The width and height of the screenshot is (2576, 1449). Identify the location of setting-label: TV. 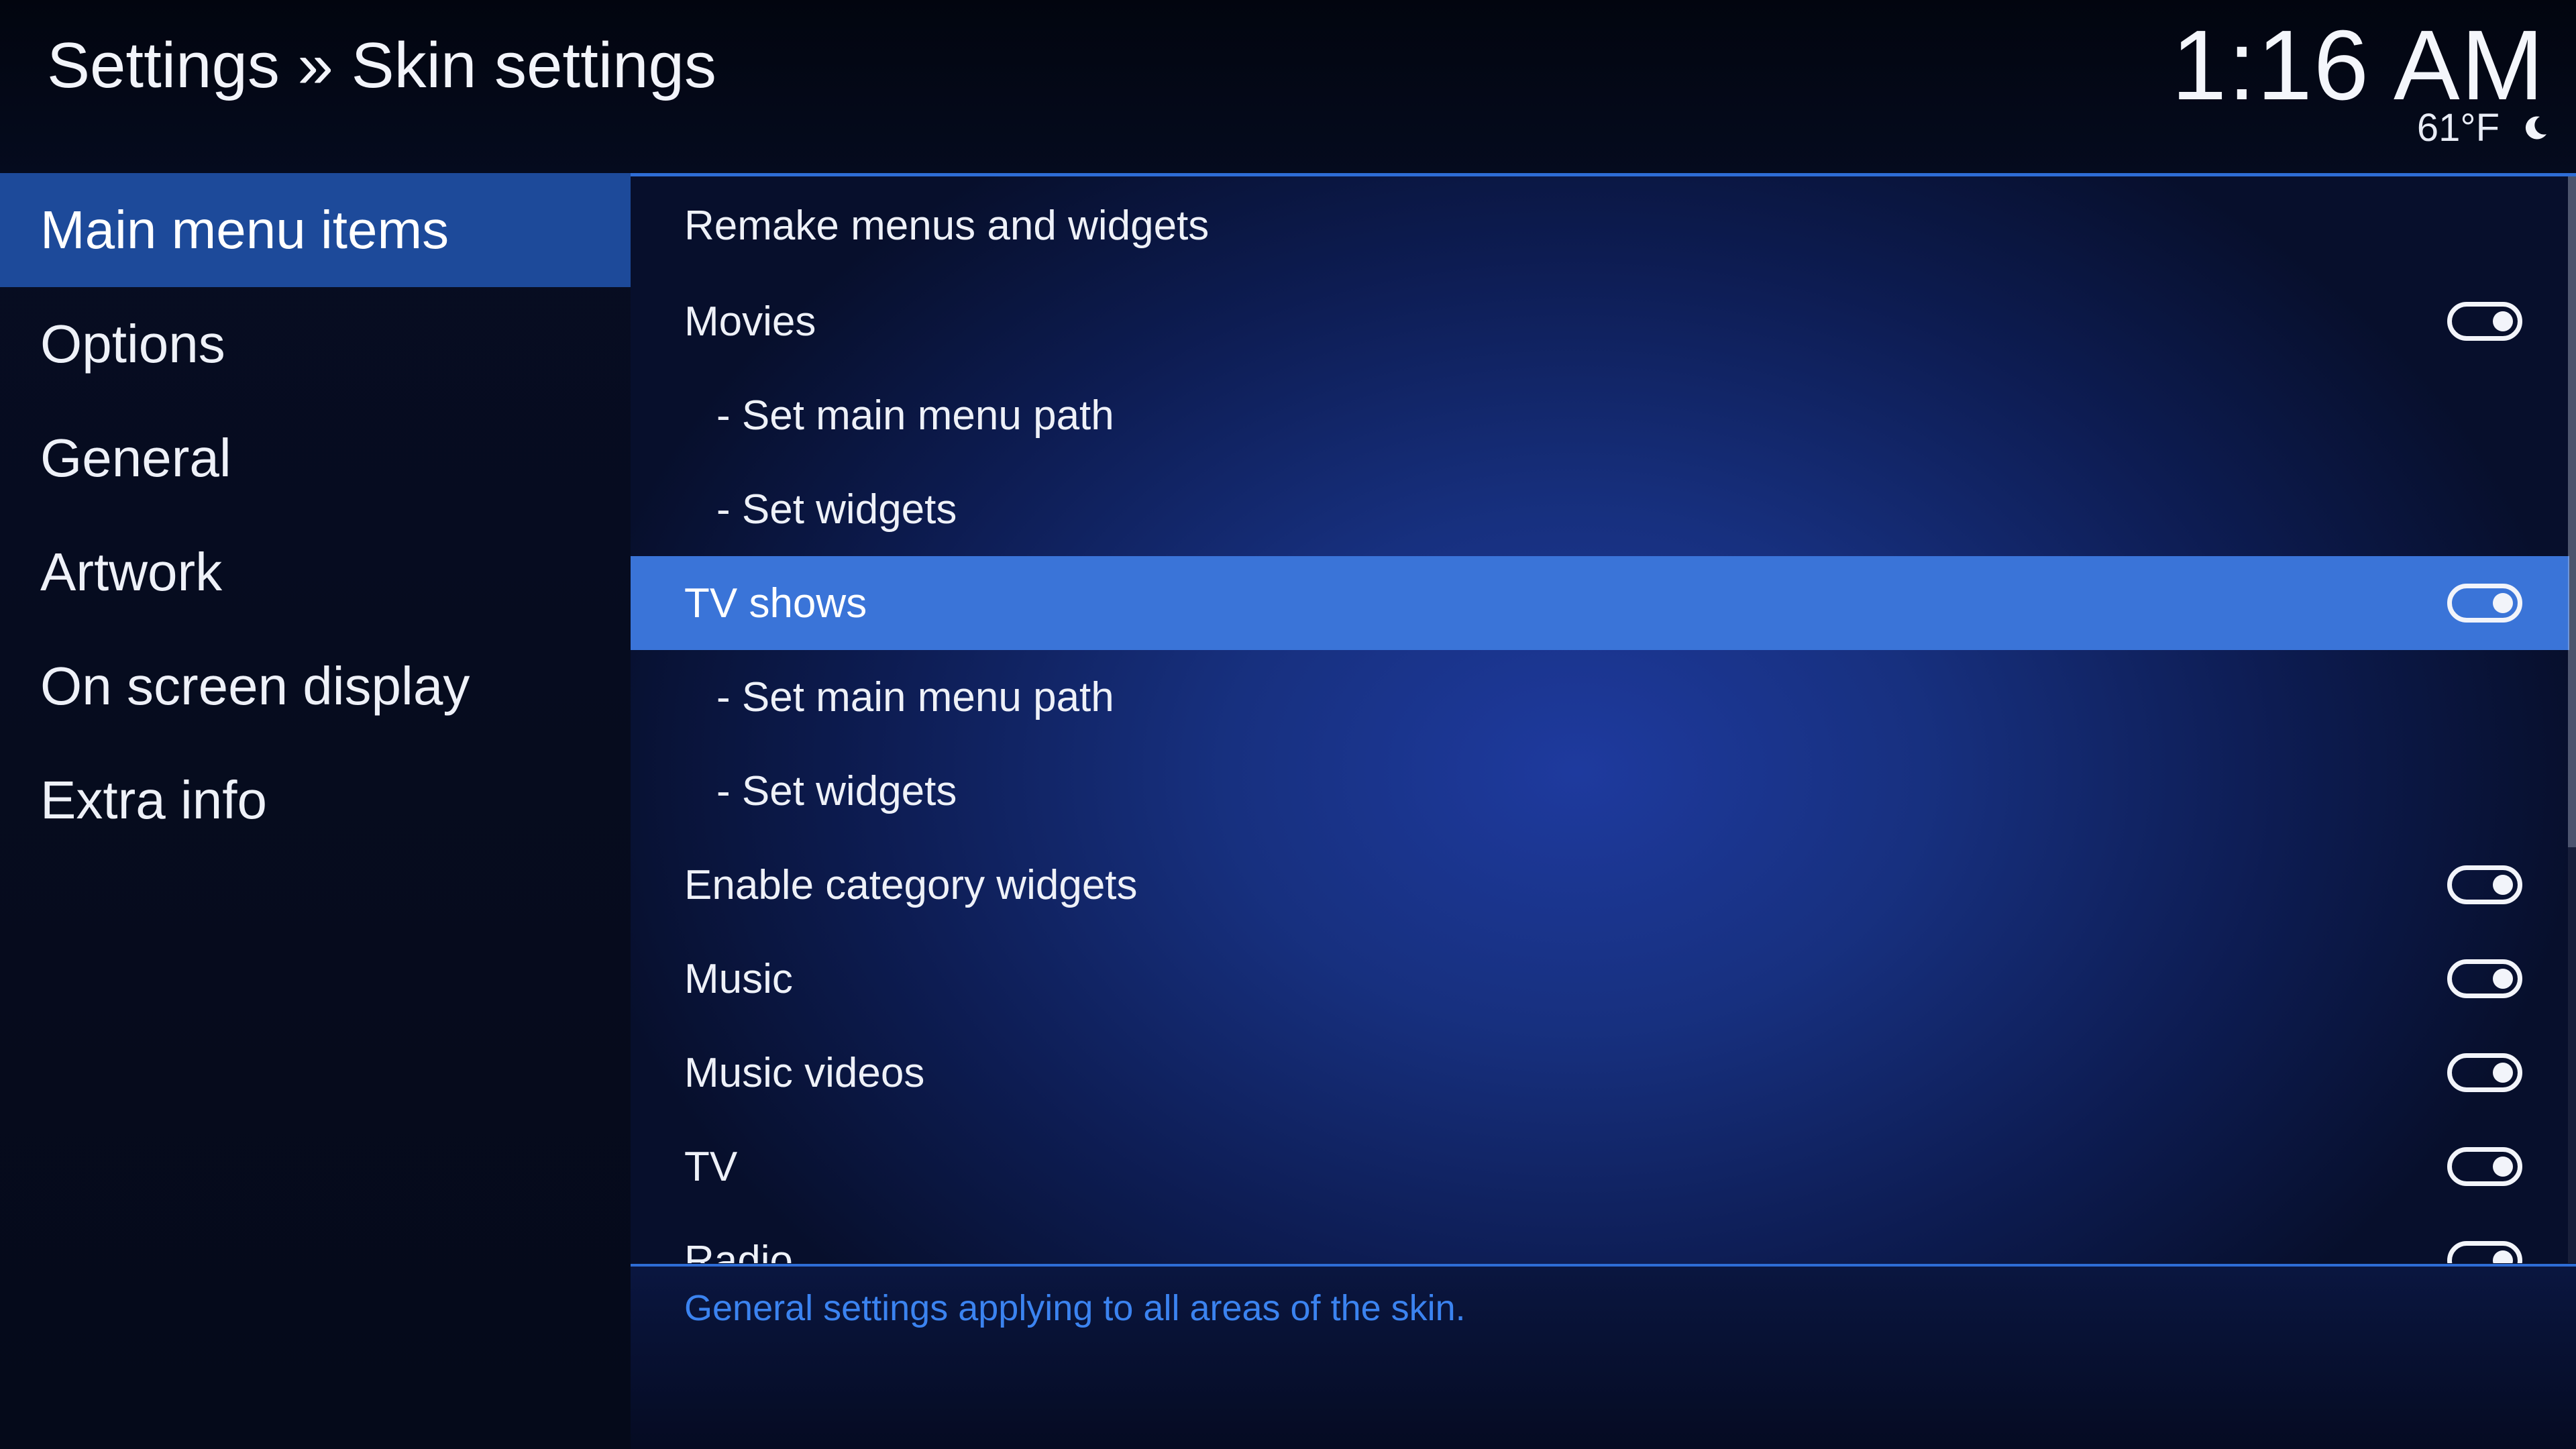
(711, 1166).